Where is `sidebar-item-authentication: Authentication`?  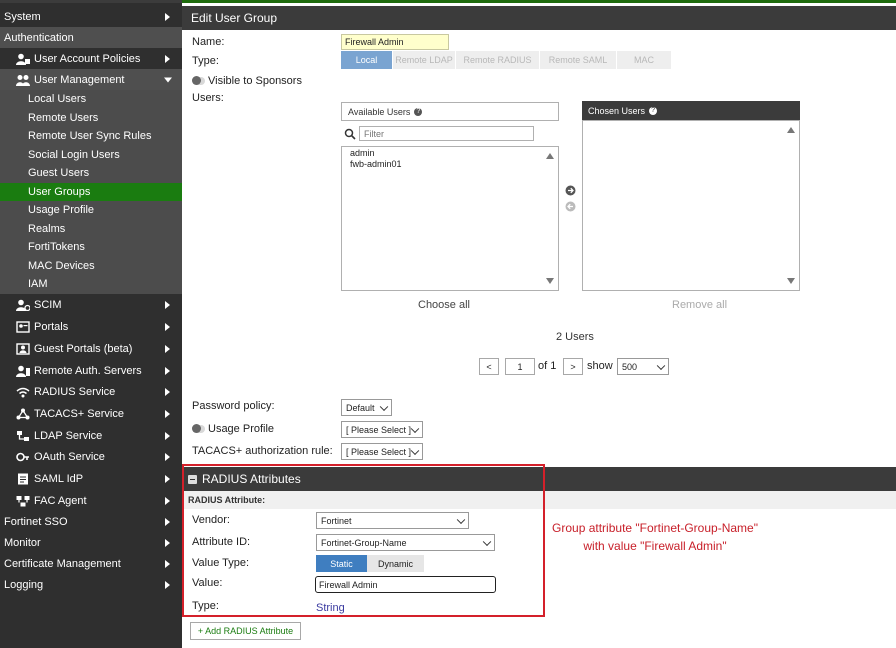 sidebar-item-authentication: Authentication is located at coordinates (91, 37).